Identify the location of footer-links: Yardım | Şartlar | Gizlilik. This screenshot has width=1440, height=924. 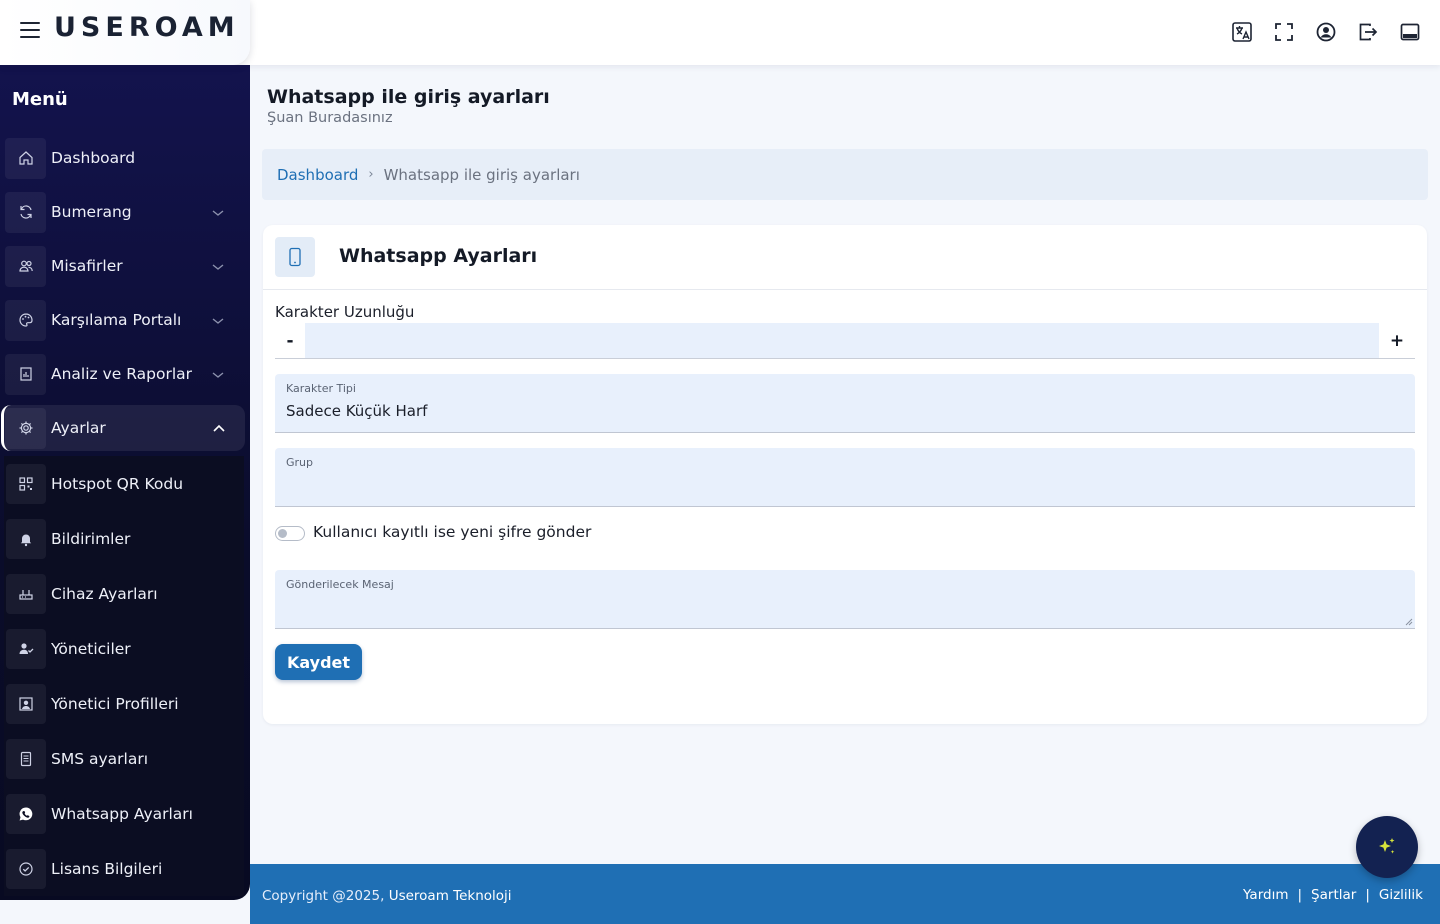
(1333, 895).